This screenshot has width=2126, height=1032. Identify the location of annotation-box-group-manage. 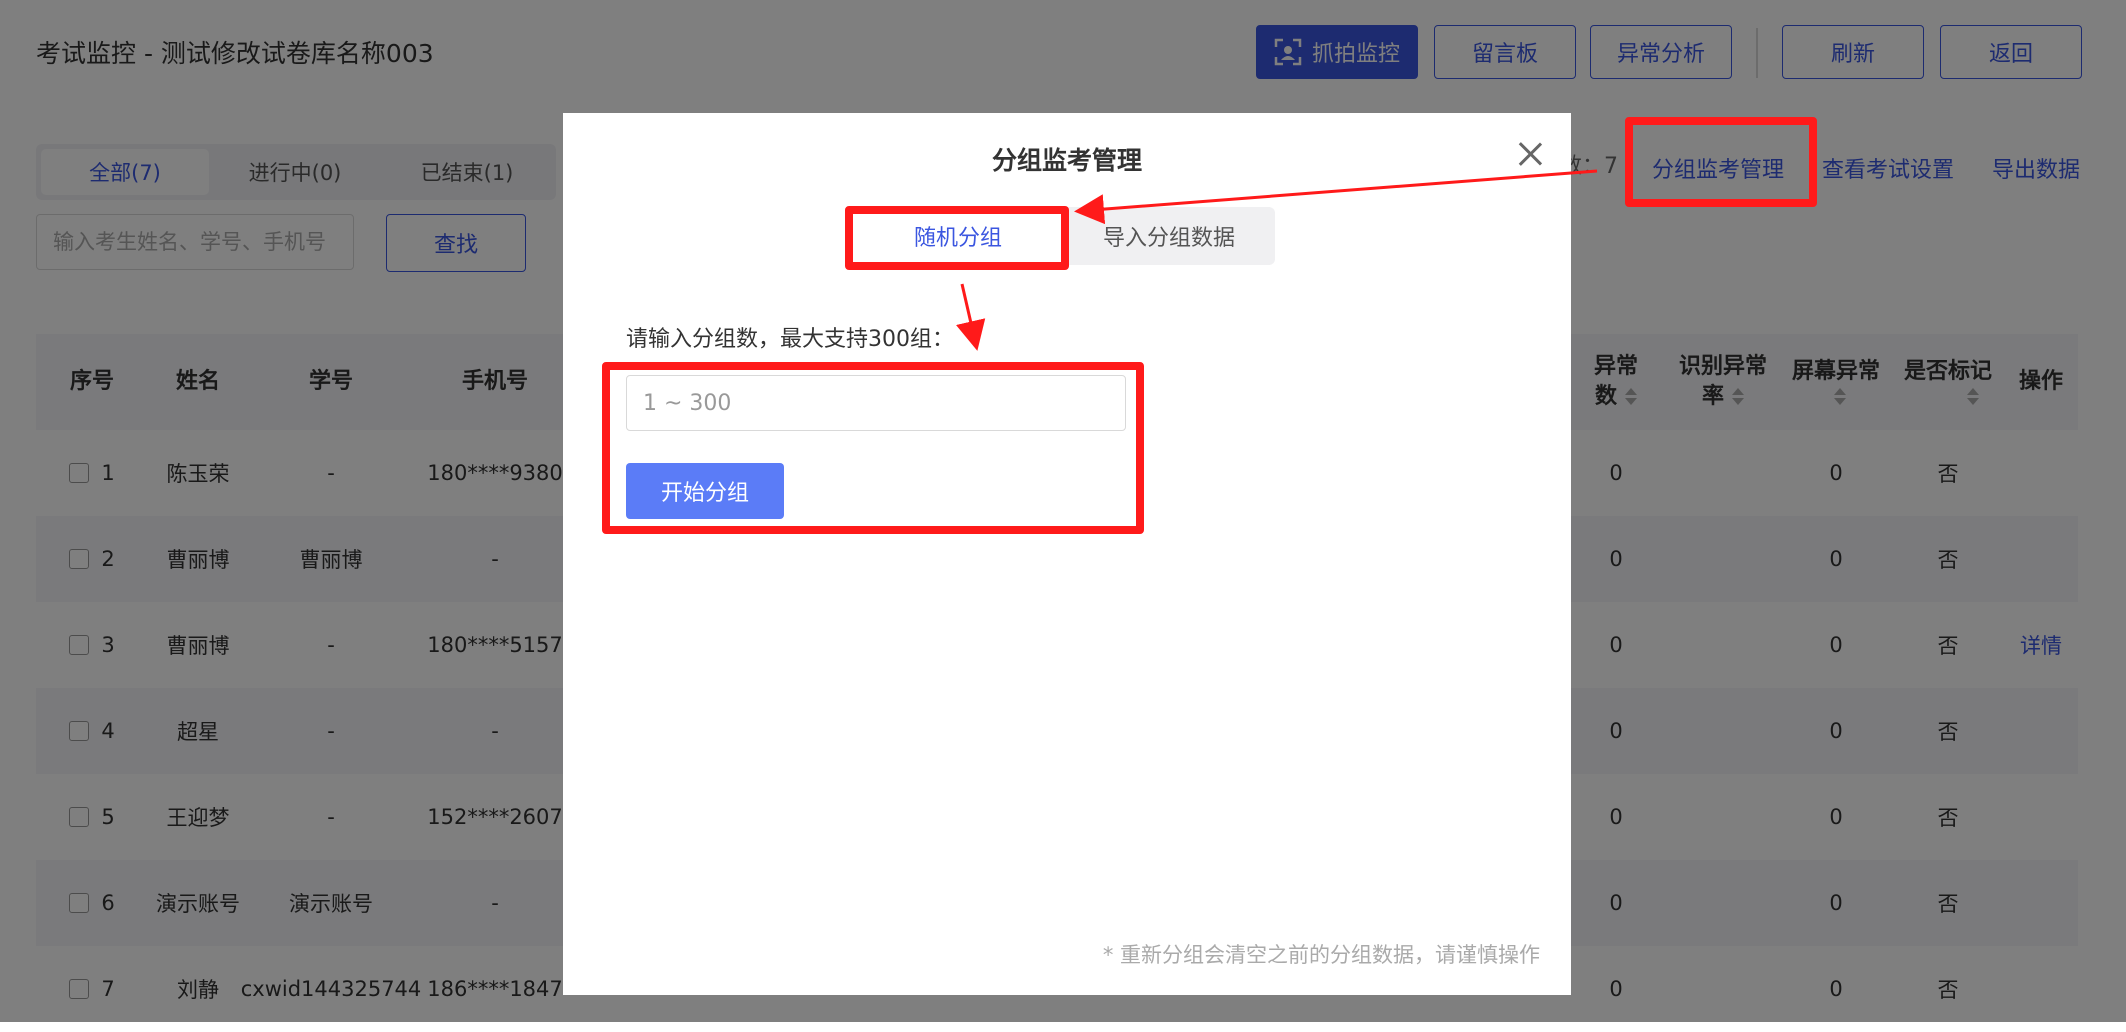
(1721, 162).